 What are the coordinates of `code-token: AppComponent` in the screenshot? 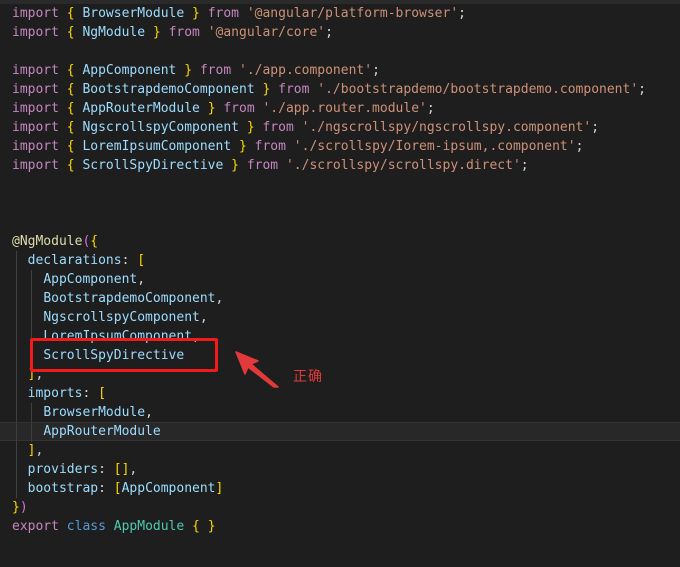 It's located at (90, 279).